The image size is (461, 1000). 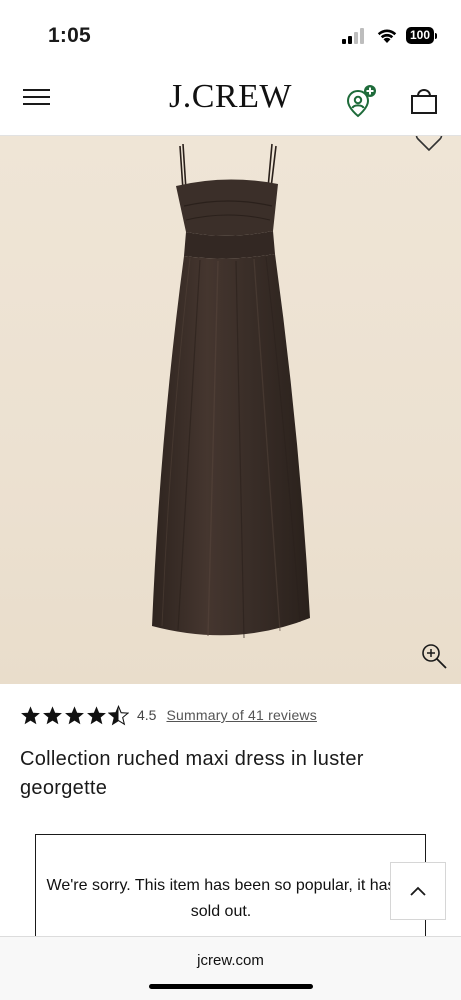 I want to click on reviews-summary-link: Summary of 41 reviews, so click(x=241, y=715).